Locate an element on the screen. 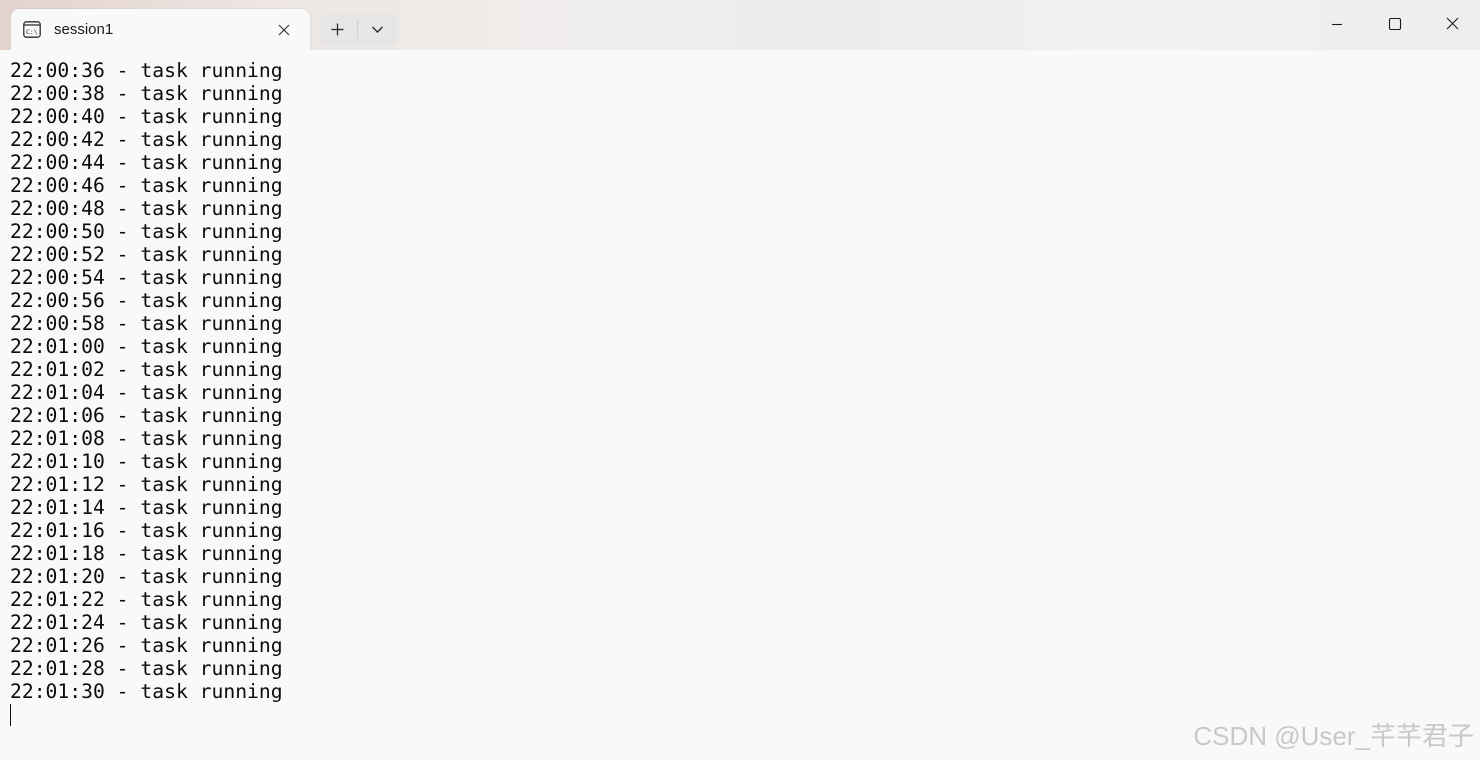  tab-title: session1 is located at coordinates (84, 29).